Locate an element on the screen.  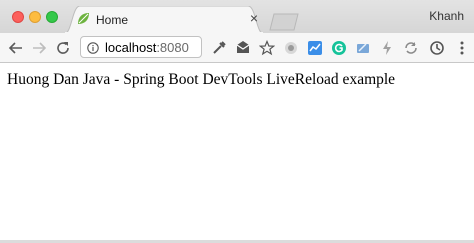
tab-background is located at coordinates (164, 20).